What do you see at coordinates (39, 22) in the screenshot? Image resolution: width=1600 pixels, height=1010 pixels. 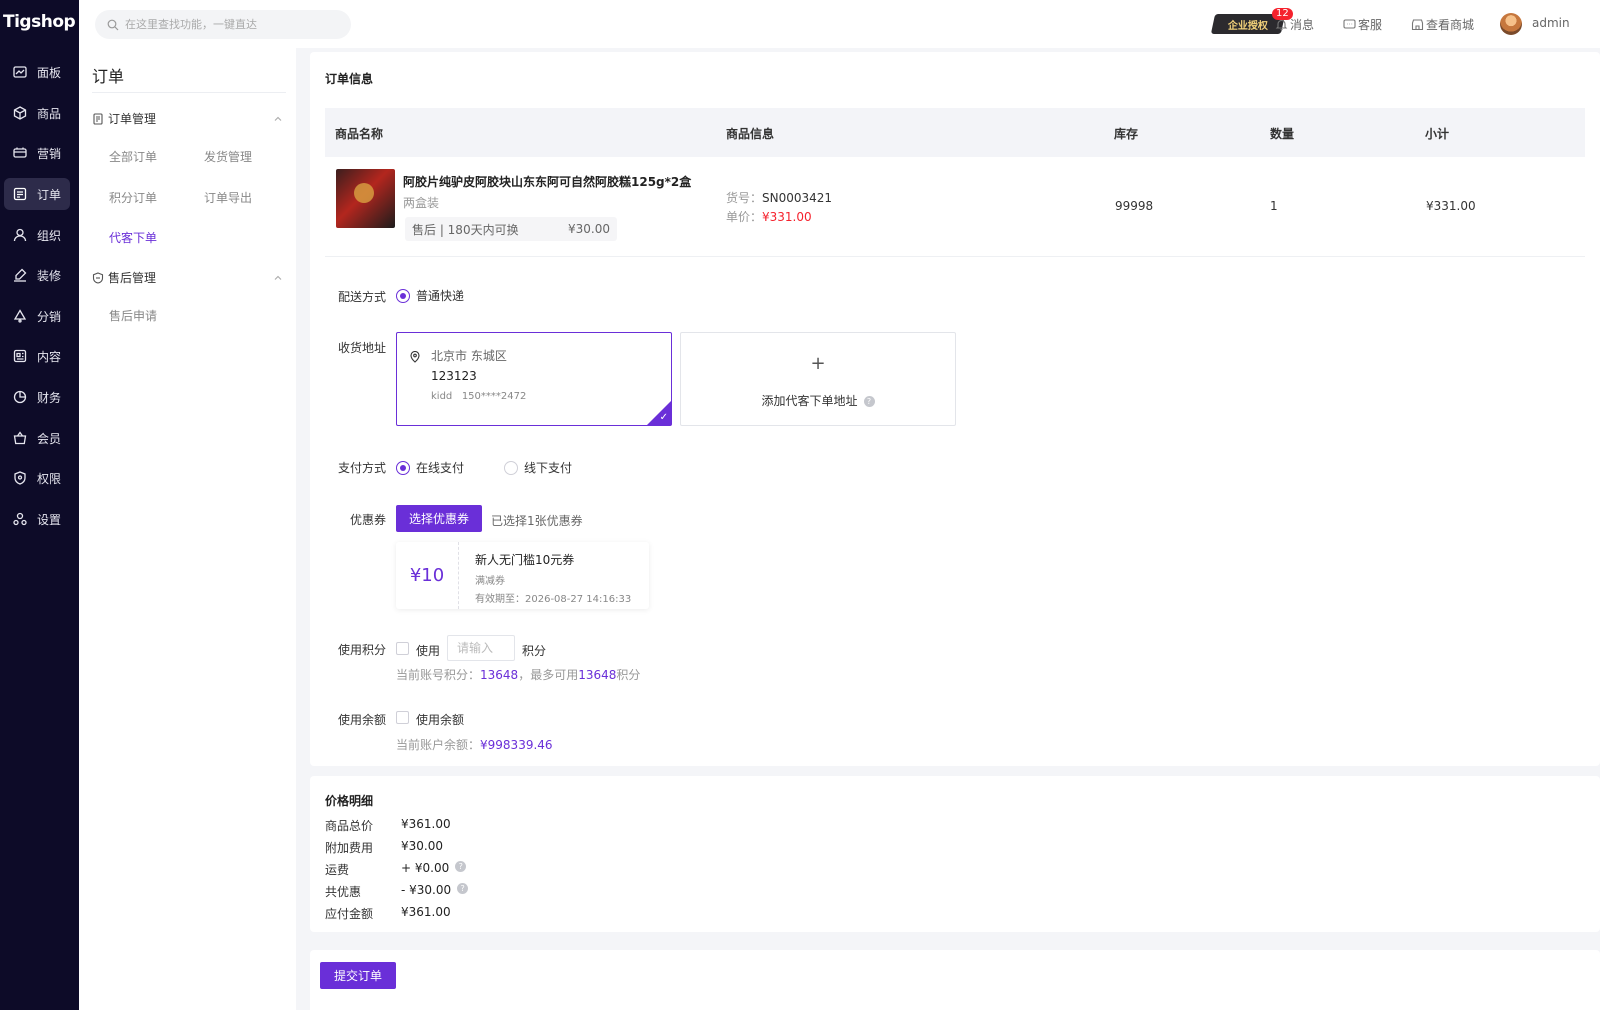 I see `app-logo: Tigshop` at bounding box center [39, 22].